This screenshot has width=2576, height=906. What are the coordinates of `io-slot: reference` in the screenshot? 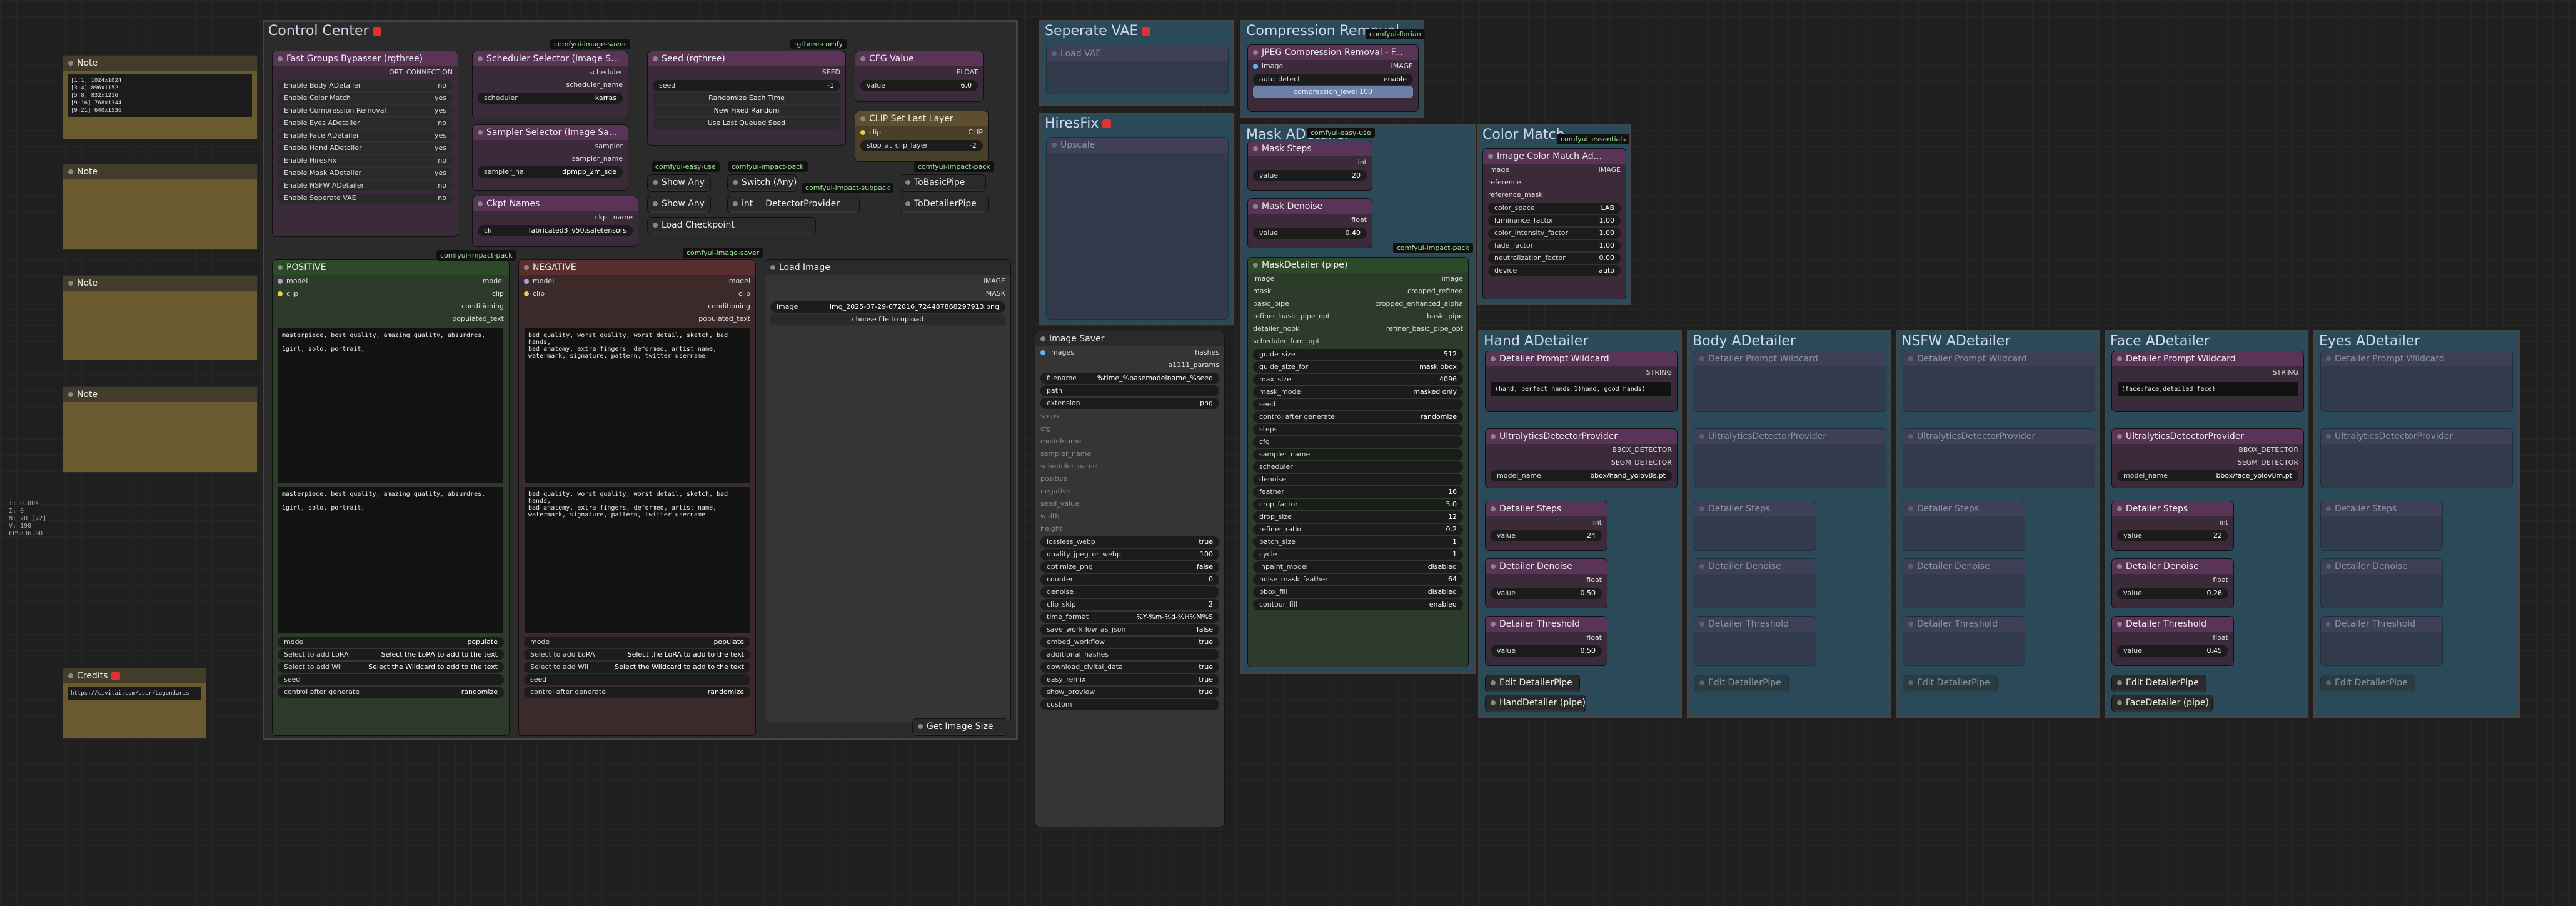 It's located at (1554, 183).